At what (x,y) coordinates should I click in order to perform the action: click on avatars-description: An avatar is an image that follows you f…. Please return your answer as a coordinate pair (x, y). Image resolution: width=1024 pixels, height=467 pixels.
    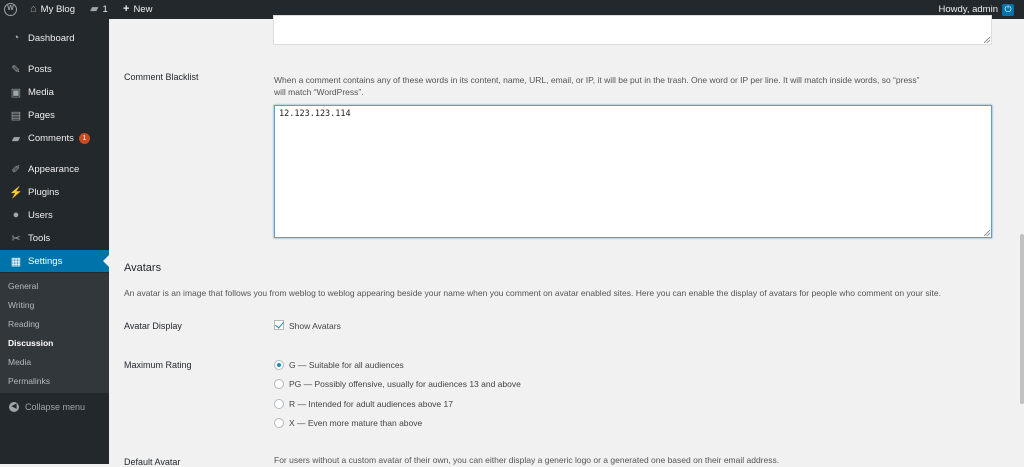
    Looking at the image, I should click on (532, 293).